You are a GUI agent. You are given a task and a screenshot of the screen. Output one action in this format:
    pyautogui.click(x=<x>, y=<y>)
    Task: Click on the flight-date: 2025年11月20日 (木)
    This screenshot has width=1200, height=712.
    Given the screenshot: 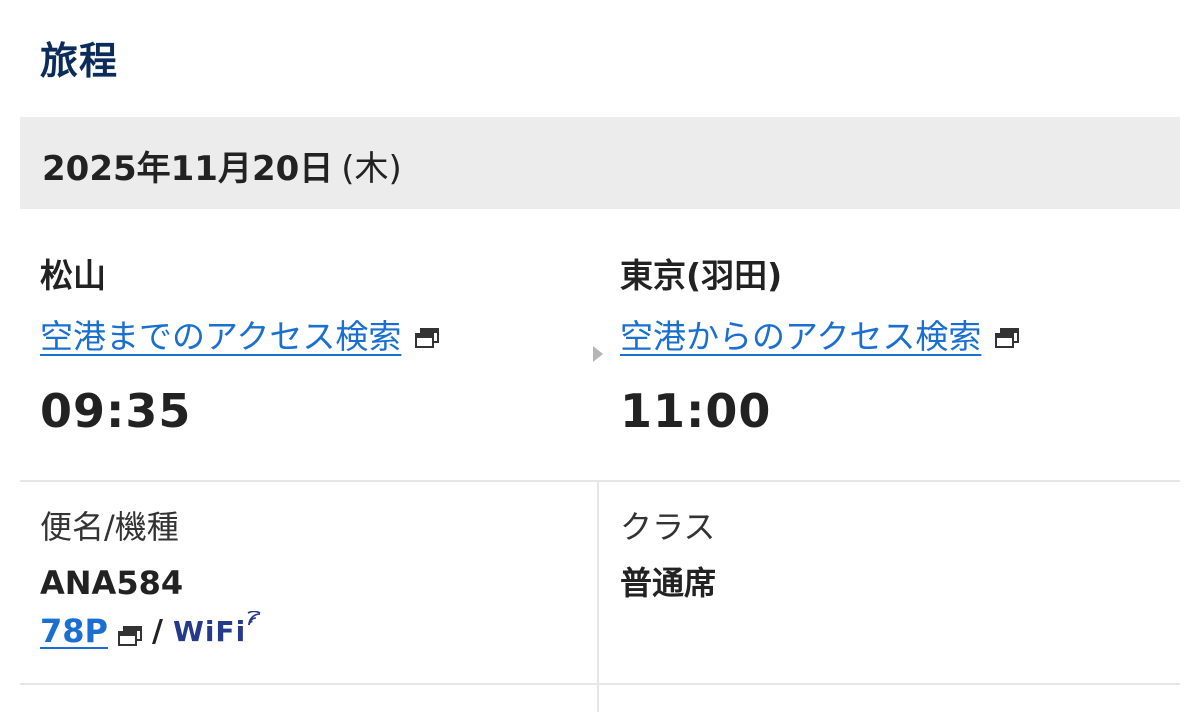 What is the action you would take?
    pyautogui.click(x=222, y=165)
    